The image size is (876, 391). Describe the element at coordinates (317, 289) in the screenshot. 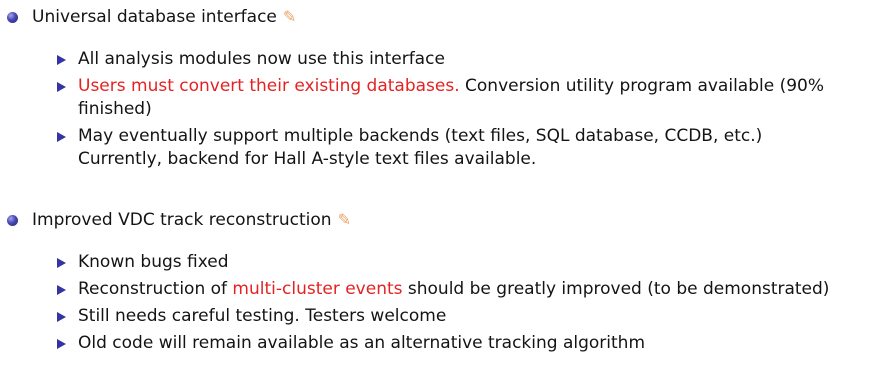

I see `highlighted-text: multi-cluster events` at that location.